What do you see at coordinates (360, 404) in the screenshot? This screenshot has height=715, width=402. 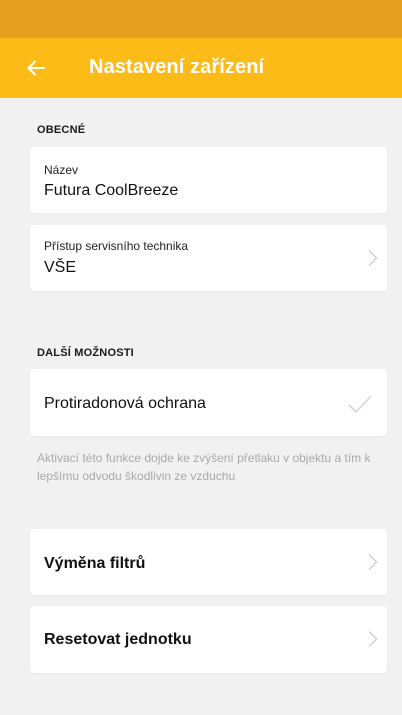 I see `checkmark-icon` at bounding box center [360, 404].